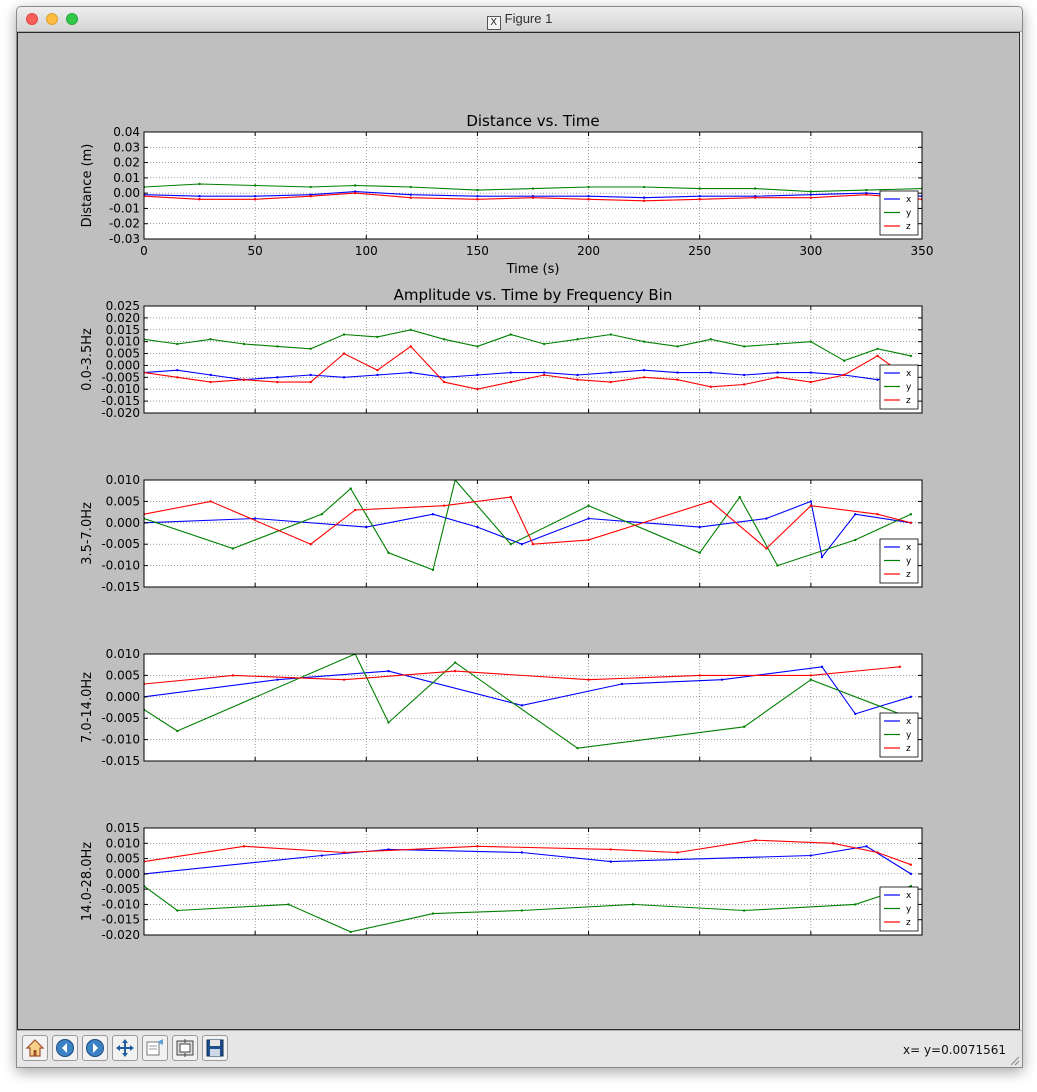 This screenshot has width=1037, height=1092. Describe the element at coordinates (954, 1050) in the screenshot. I see `cursor-coordinates: x= y=0.0071561` at that location.